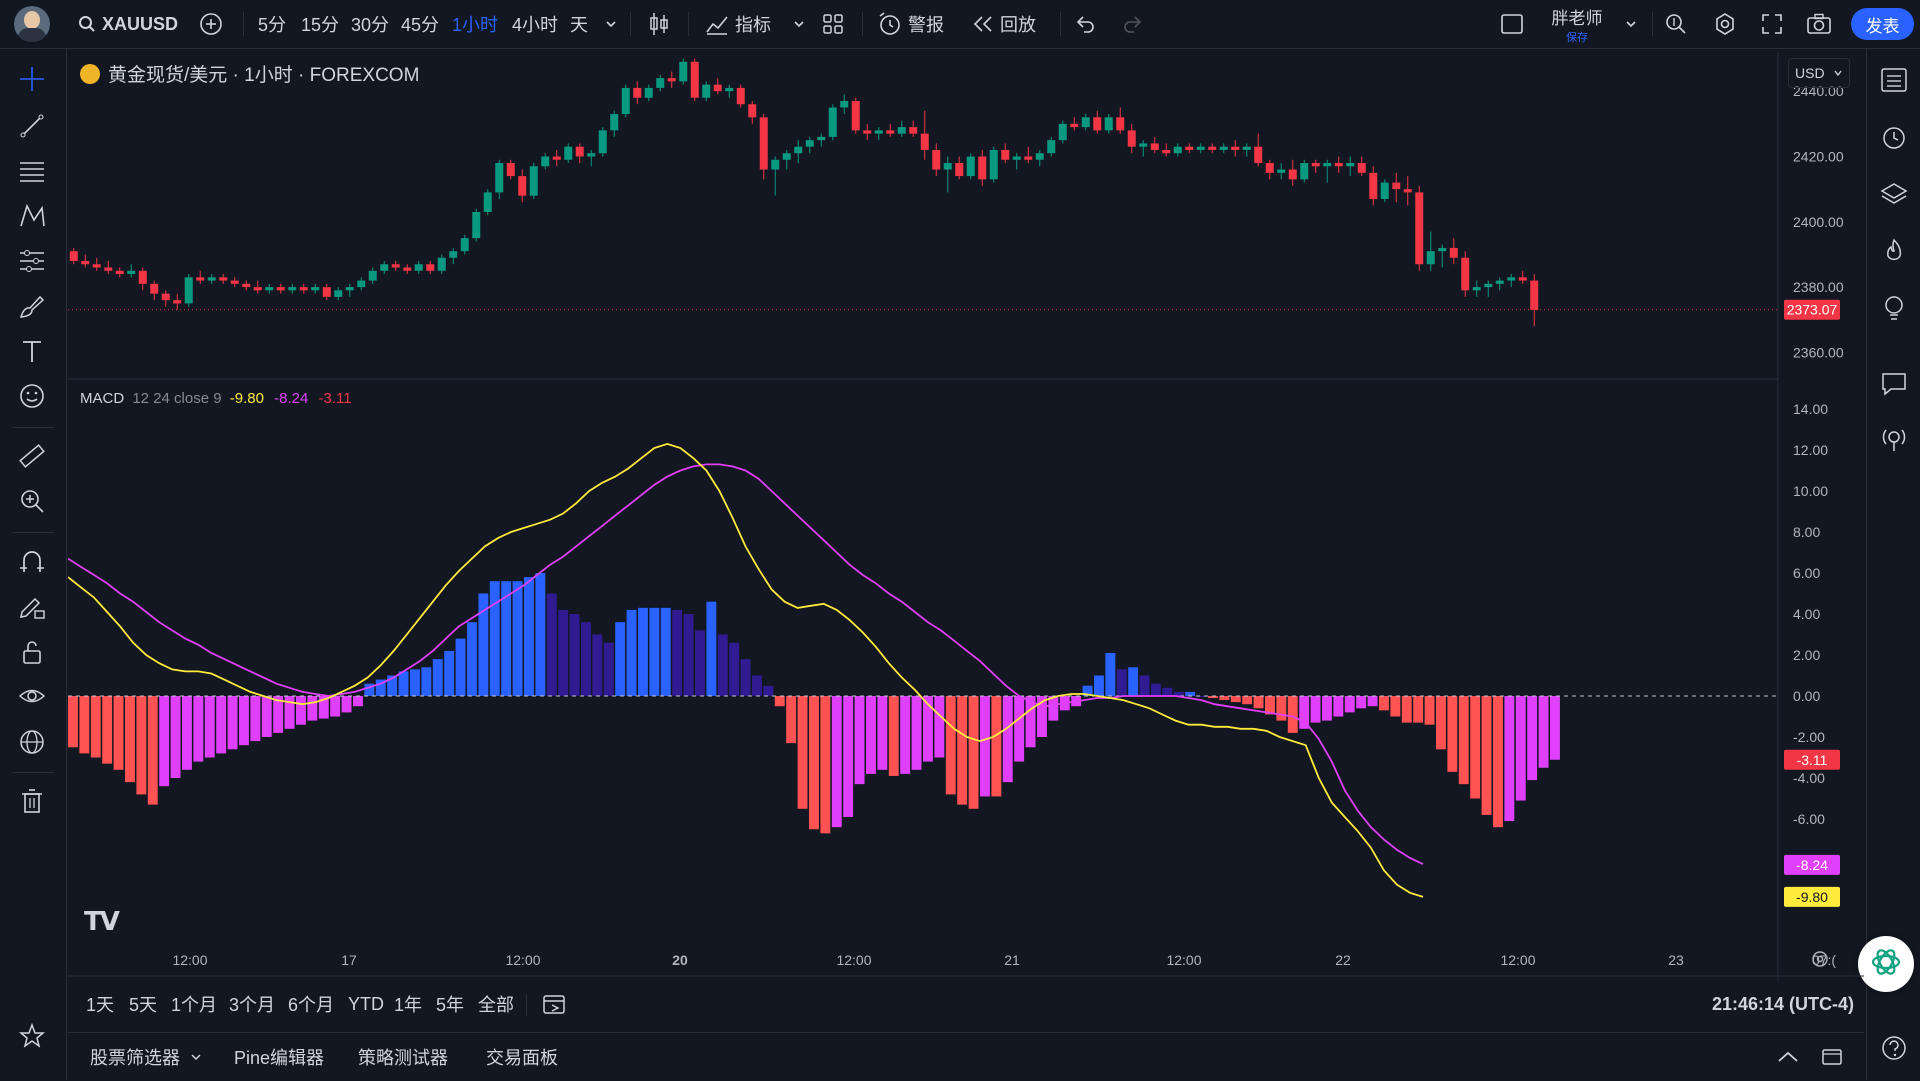 The width and height of the screenshot is (1920, 1081). Describe the element at coordinates (1676, 24) in the screenshot. I see `quick-search-icon` at that location.